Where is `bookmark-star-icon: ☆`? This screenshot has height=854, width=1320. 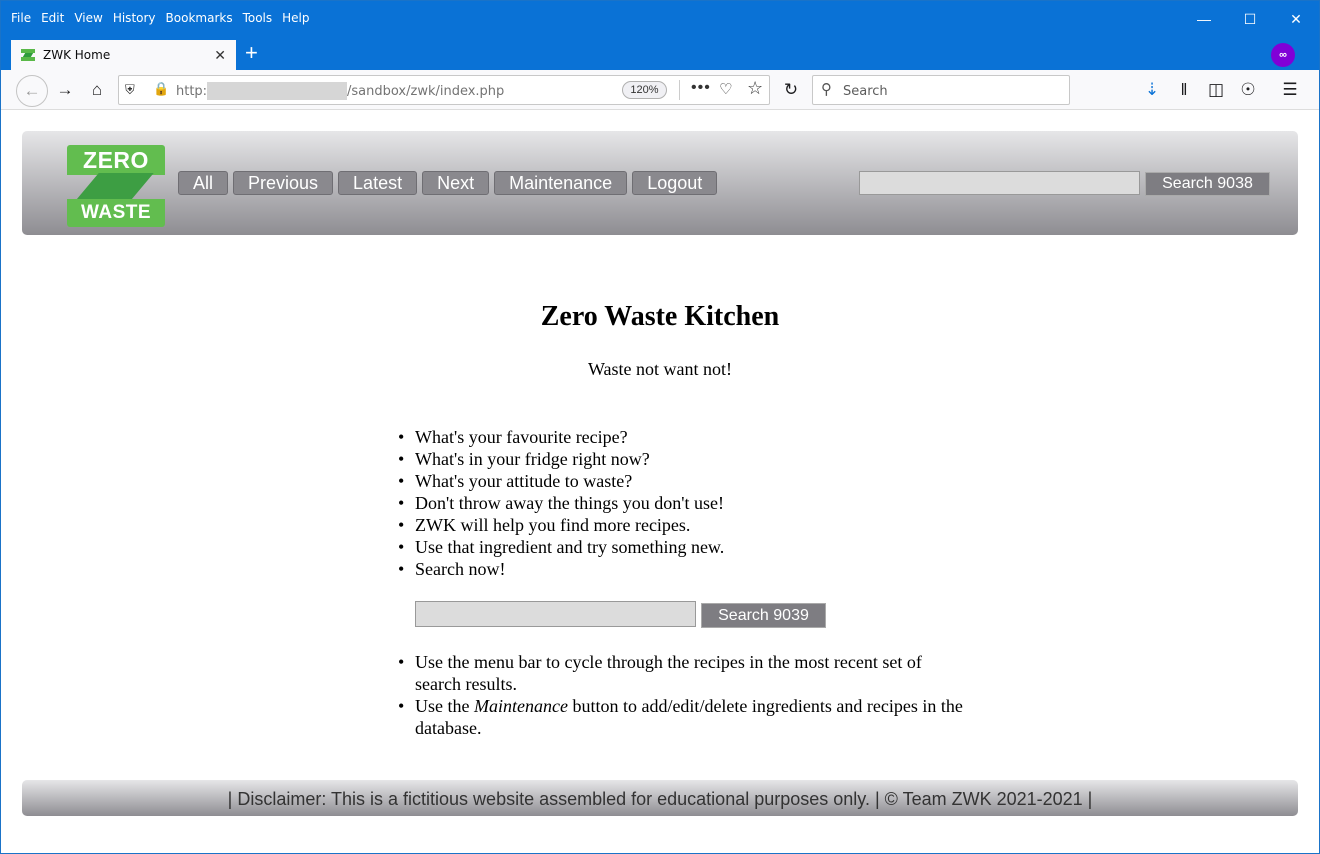
bookmark-star-icon: ☆ is located at coordinates (755, 88).